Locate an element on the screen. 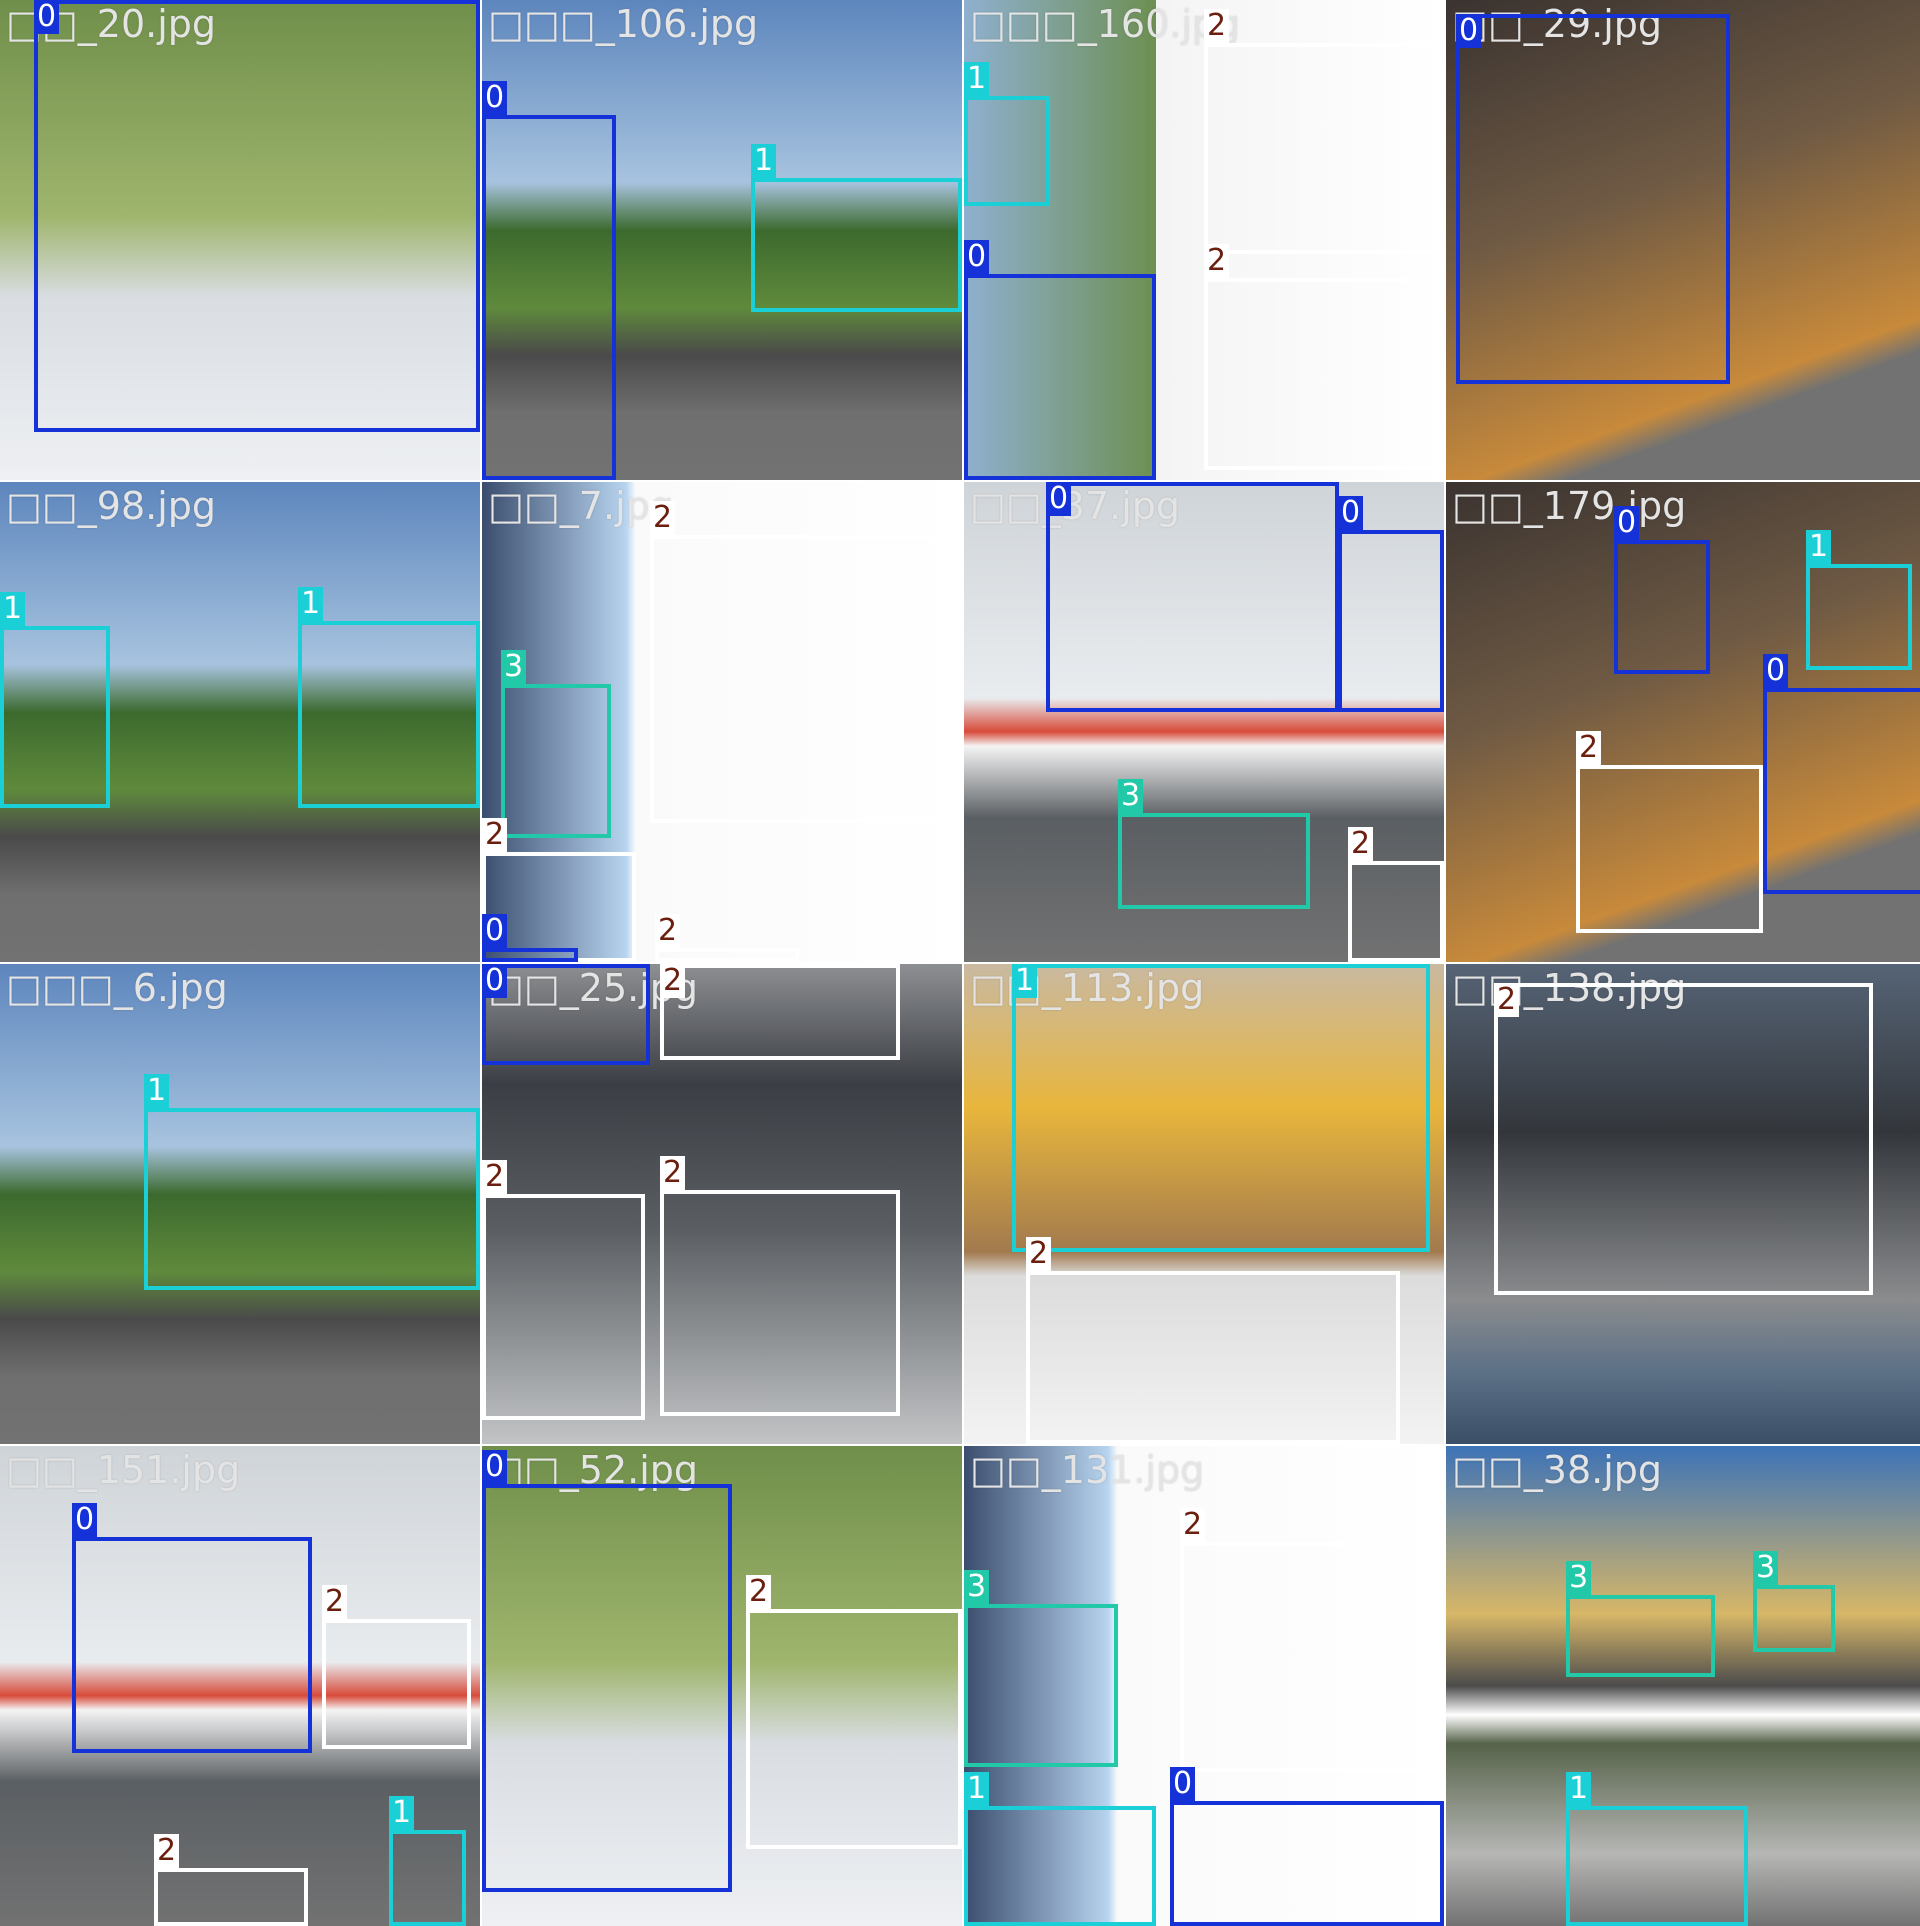 This screenshot has width=1920, height=1926. tile-filename-label: □□_38.jpg is located at coordinates (1557, 1470).